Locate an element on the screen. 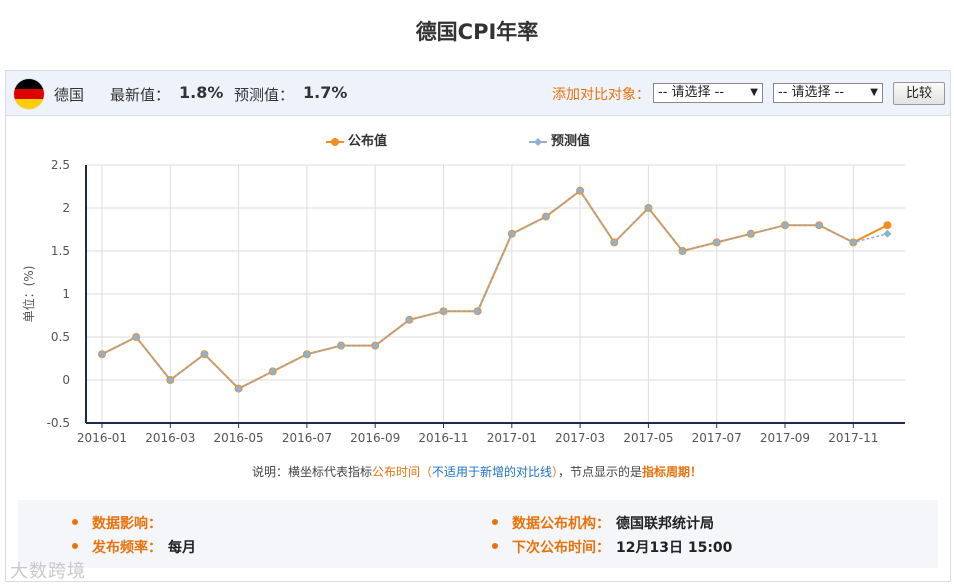 This screenshot has width=954, height=586. forecast-point is located at coordinates (887, 233).